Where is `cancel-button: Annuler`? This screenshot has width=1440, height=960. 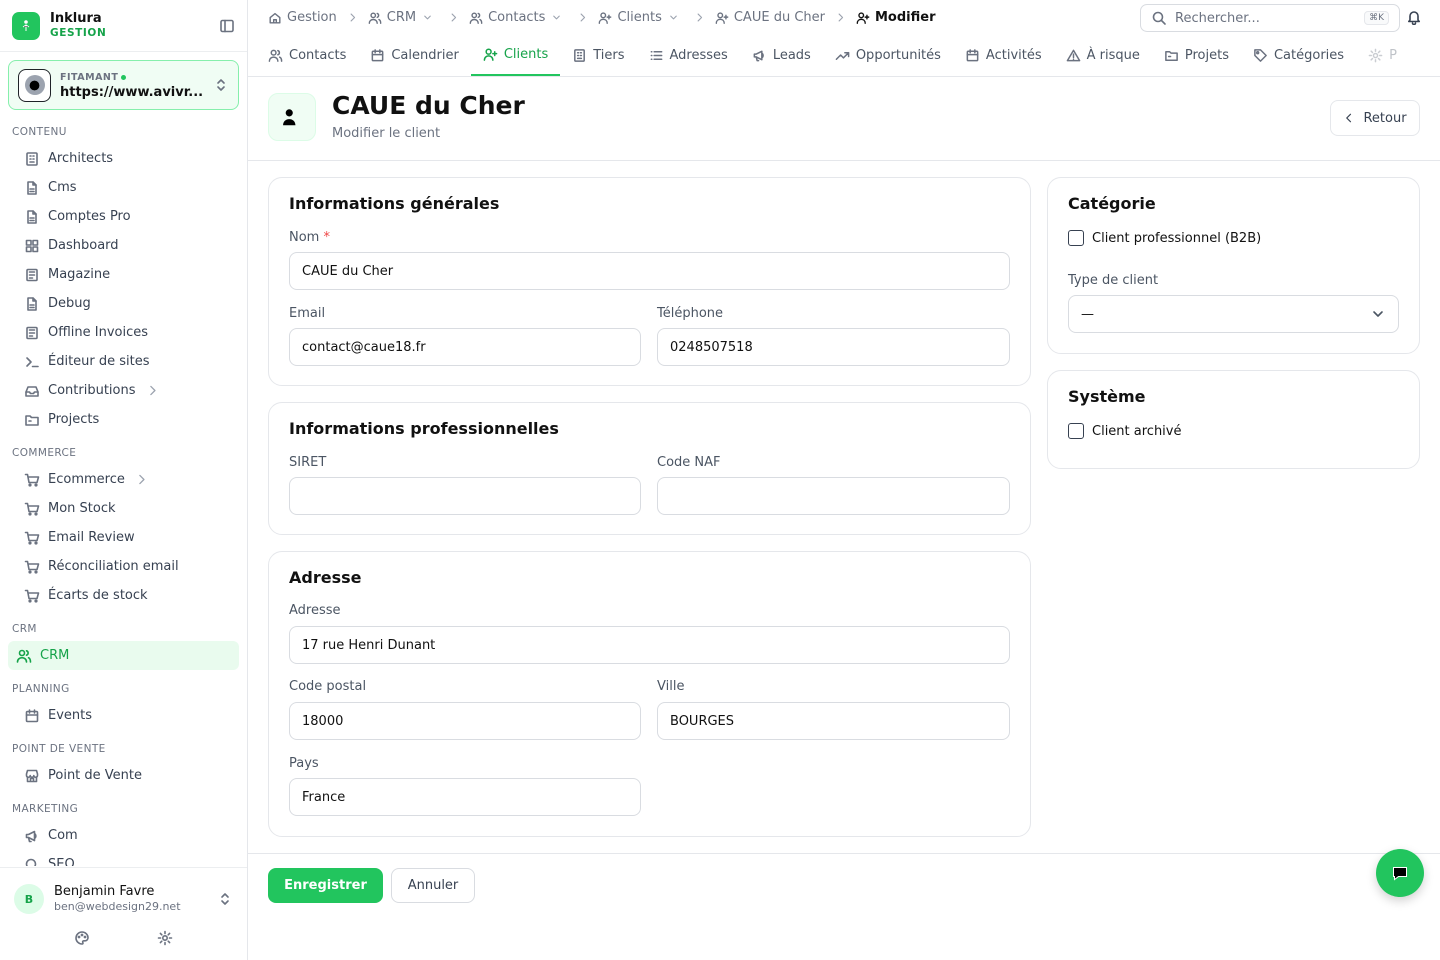
cancel-button: Annuler is located at coordinates (433, 885).